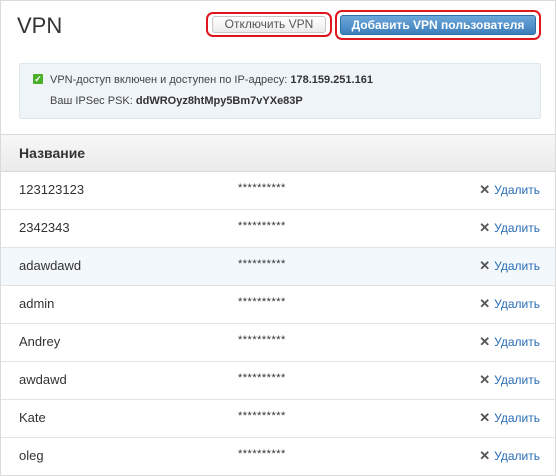  I want to click on disable-button-highlight: Отключить VPN, so click(269, 24).